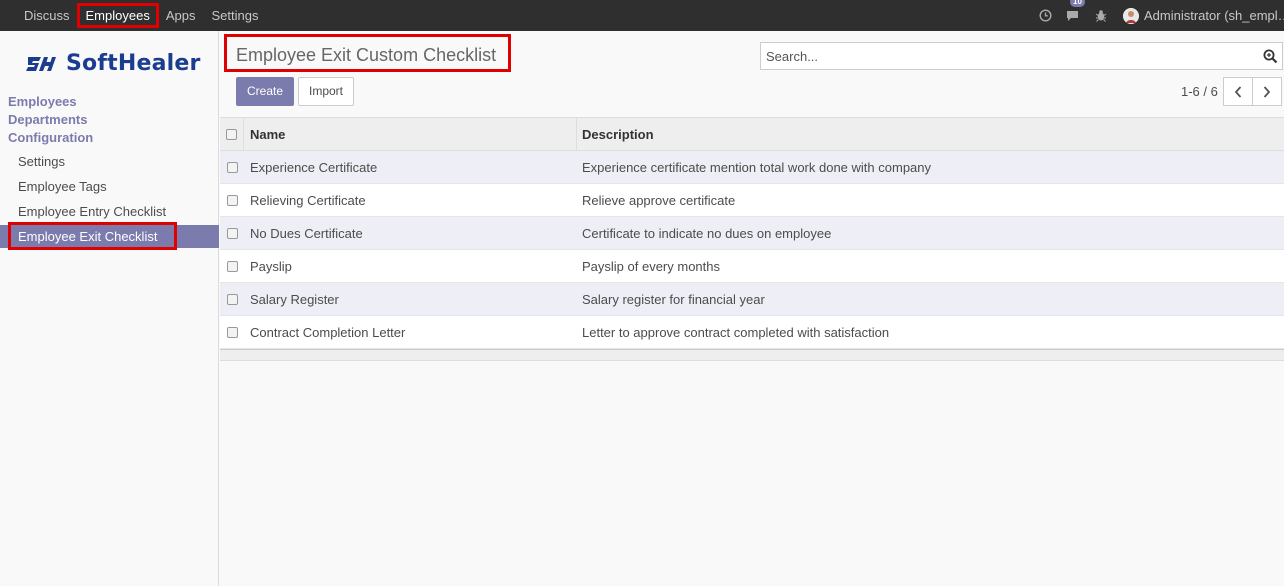 This screenshot has width=1284, height=586. Describe the element at coordinates (752, 355) in the screenshot. I see `table-footer` at that location.